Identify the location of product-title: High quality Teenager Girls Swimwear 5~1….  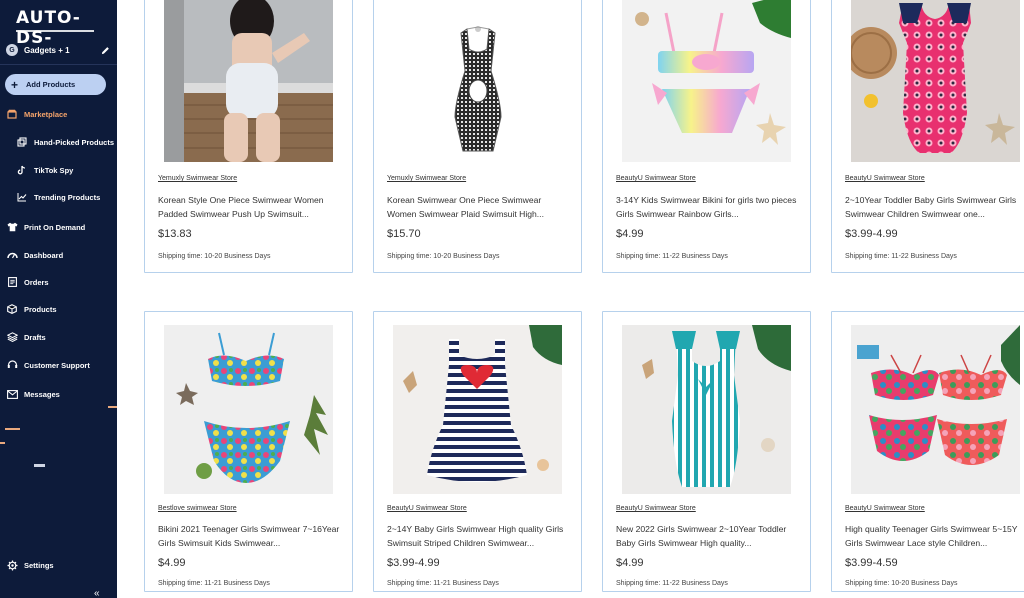
(934, 536).